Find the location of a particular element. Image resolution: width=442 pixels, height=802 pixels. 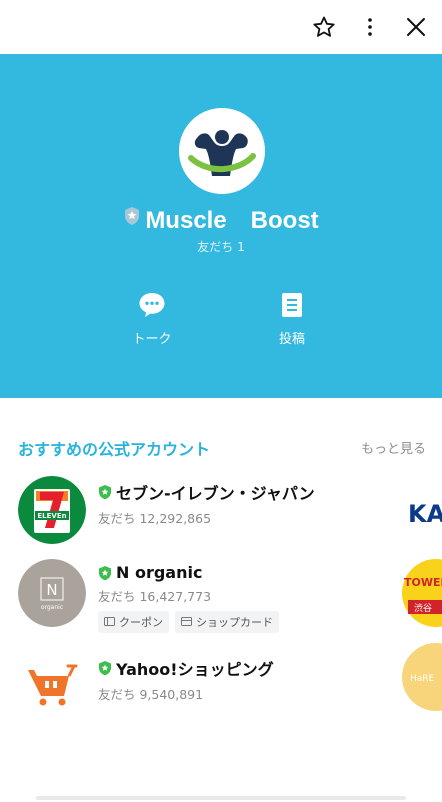

account-title: セブン-イレブン・ジャパン is located at coordinates (206, 492).